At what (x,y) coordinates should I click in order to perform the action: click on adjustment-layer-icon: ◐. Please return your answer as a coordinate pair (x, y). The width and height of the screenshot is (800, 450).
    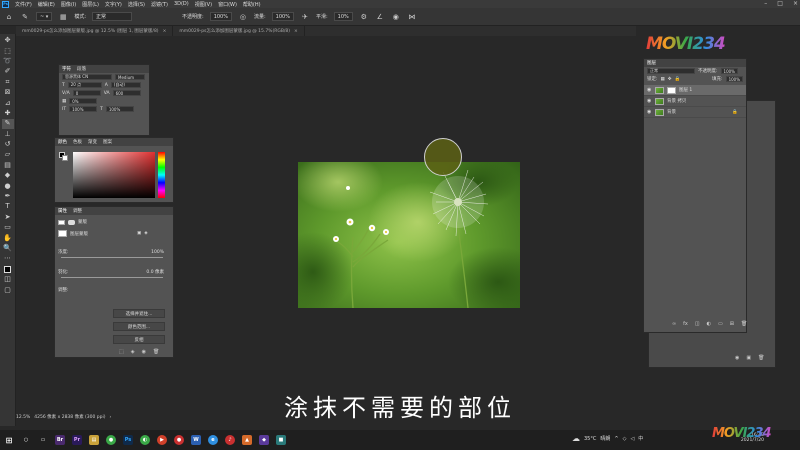
    Looking at the image, I should click on (709, 324).